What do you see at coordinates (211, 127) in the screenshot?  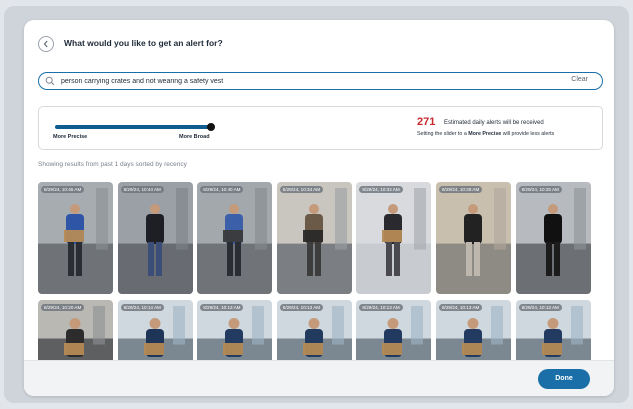 I see `sensitivity-slider-handle` at bounding box center [211, 127].